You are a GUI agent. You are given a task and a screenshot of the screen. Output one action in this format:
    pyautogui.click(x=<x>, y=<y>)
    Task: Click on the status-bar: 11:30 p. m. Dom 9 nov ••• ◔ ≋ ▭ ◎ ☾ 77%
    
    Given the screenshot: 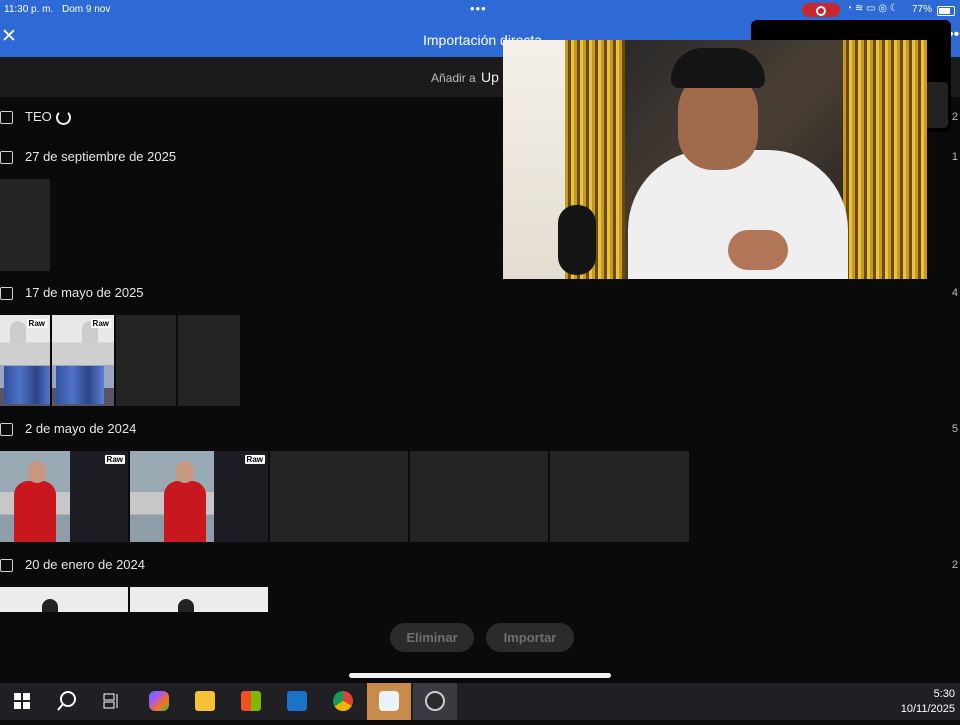 What is the action you would take?
    pyautogui.click(x=480, y=10)
    